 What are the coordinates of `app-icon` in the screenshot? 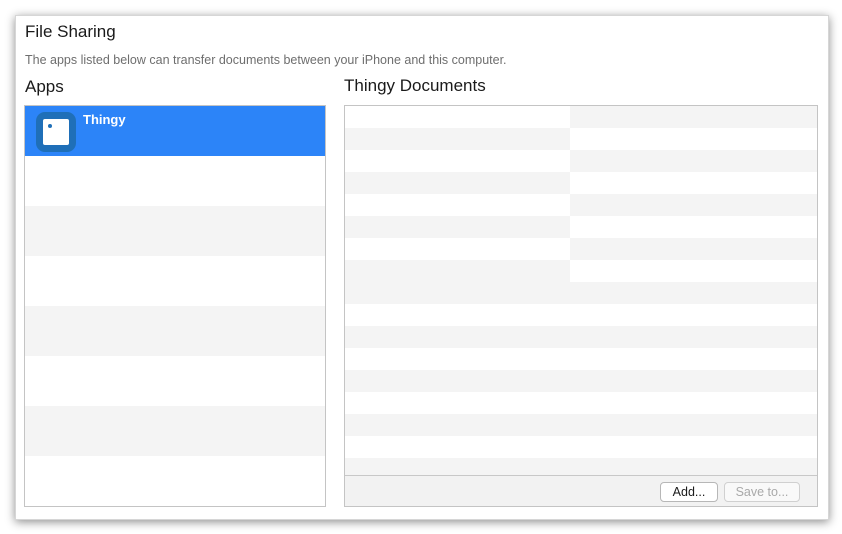 It's located at (56, 132).